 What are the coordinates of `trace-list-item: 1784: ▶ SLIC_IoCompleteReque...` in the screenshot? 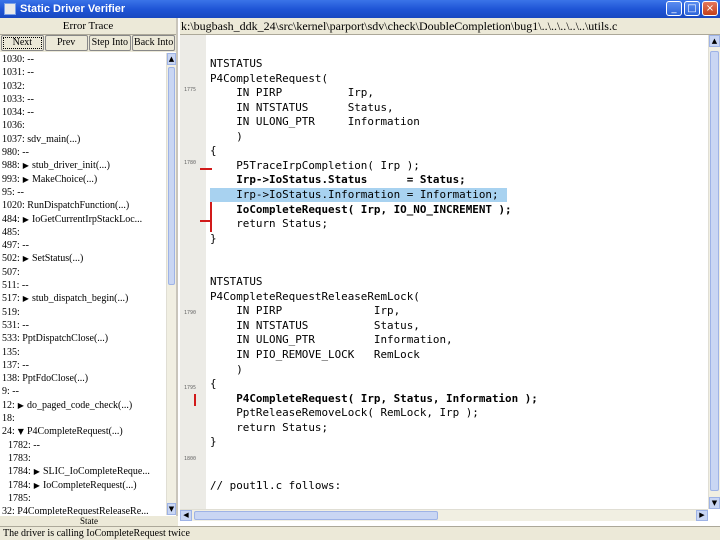 It's located at (84, 471).